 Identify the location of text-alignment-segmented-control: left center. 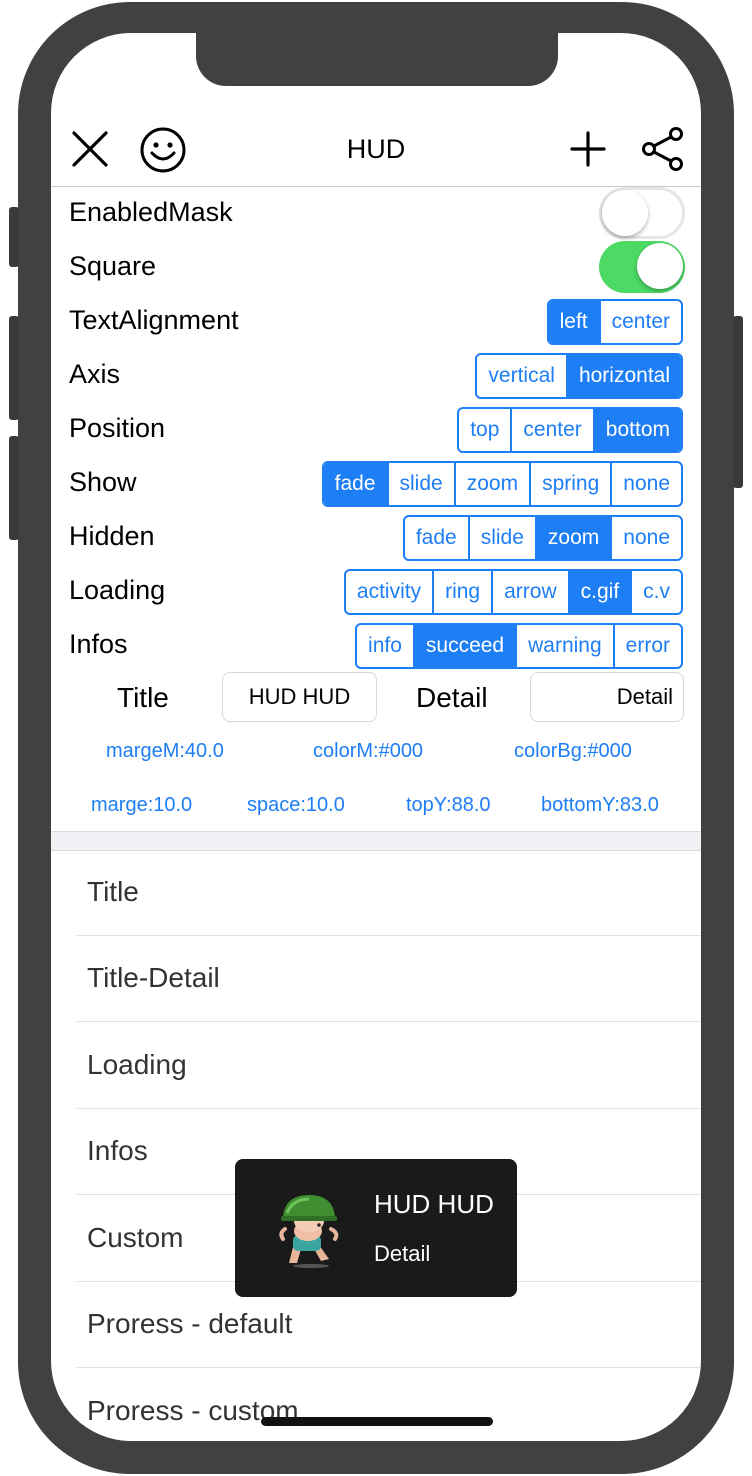
(614, 322).